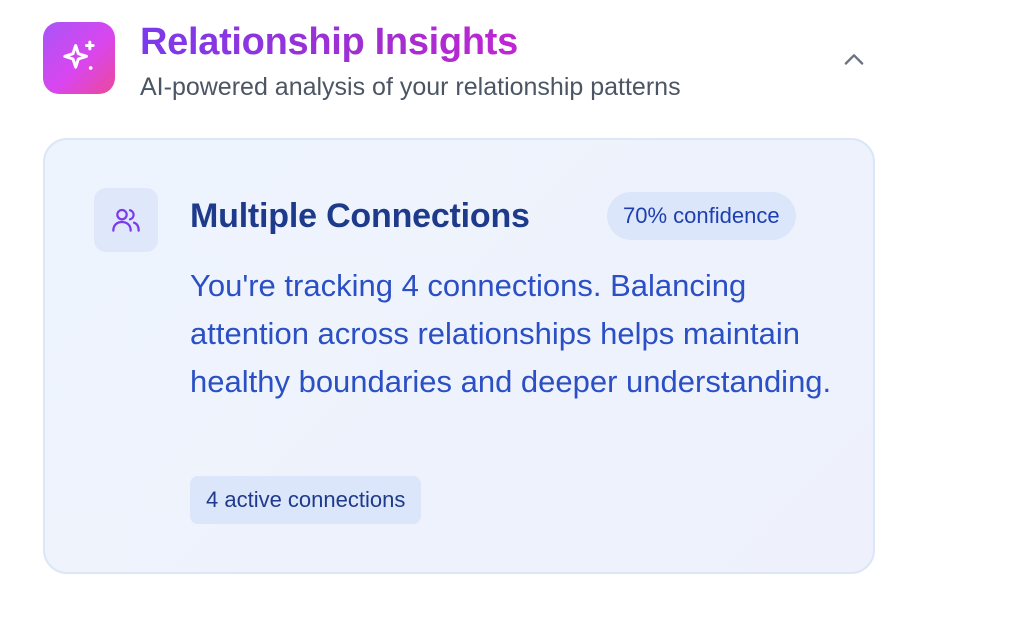 This screenshot has width=1020, height=630. I want to click on page-title: Relationship Insights, so click(329, 42).